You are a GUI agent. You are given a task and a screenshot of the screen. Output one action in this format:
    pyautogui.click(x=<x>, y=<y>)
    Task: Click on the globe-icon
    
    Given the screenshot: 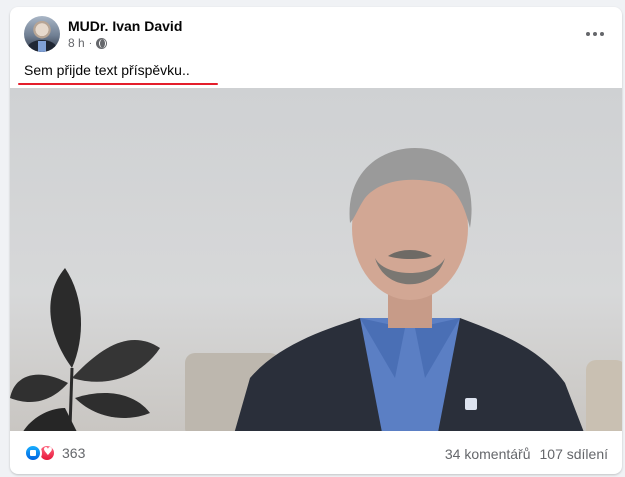 What is the action you would take?
    pyautogui.click(x=102, y=43)
    